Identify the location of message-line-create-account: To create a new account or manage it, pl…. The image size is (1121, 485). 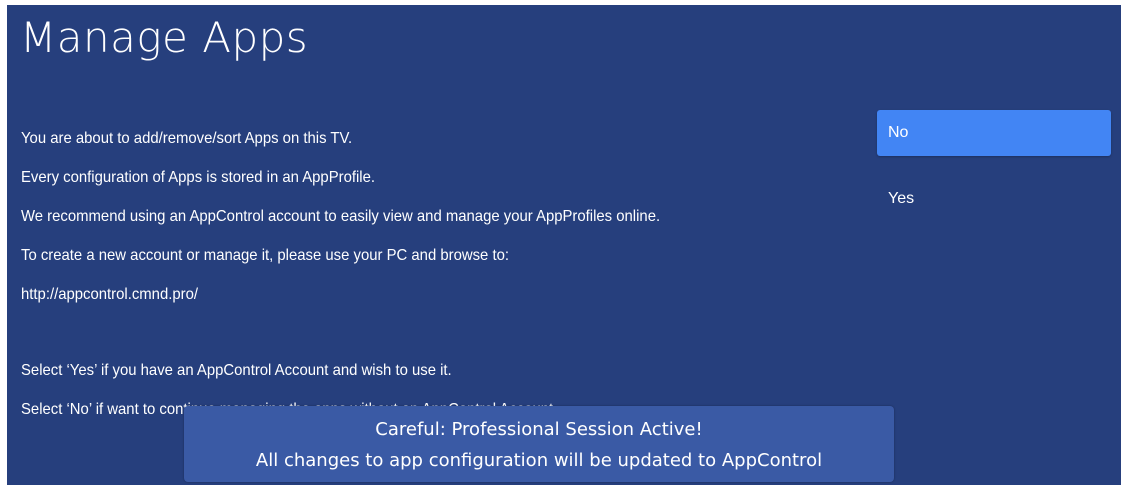
(265, 255).